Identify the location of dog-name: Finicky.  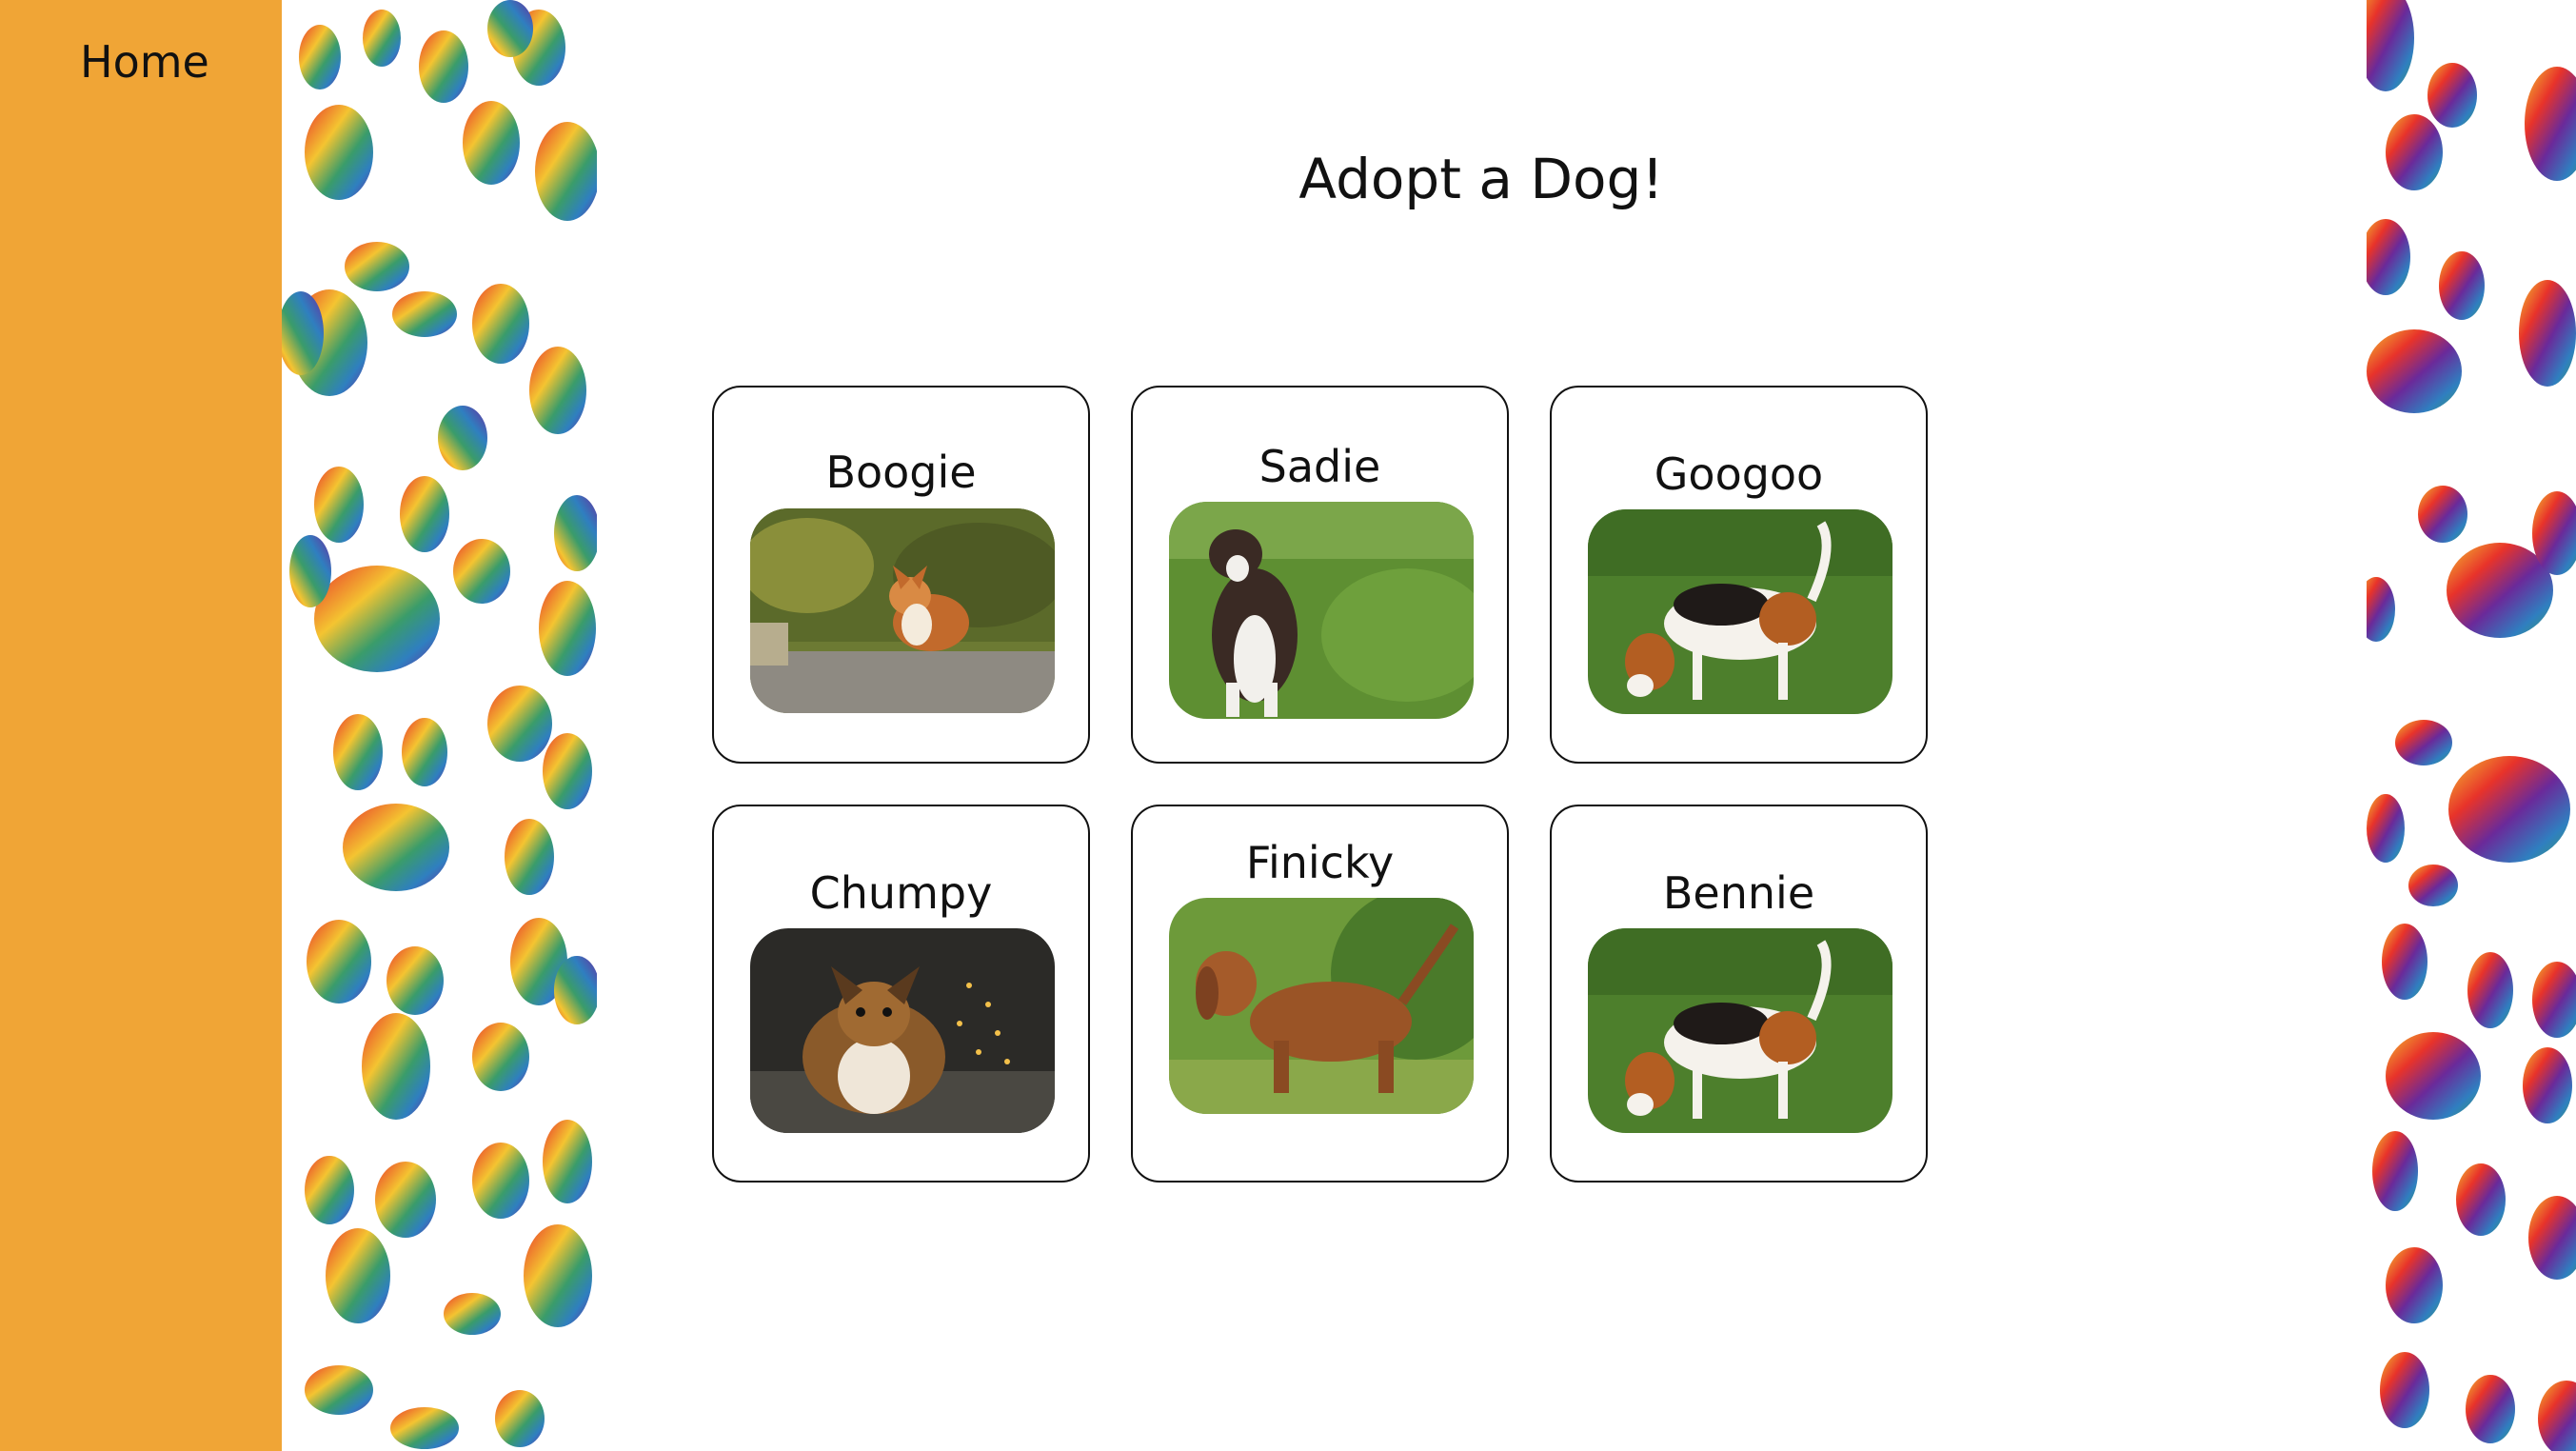
(1320, 863).